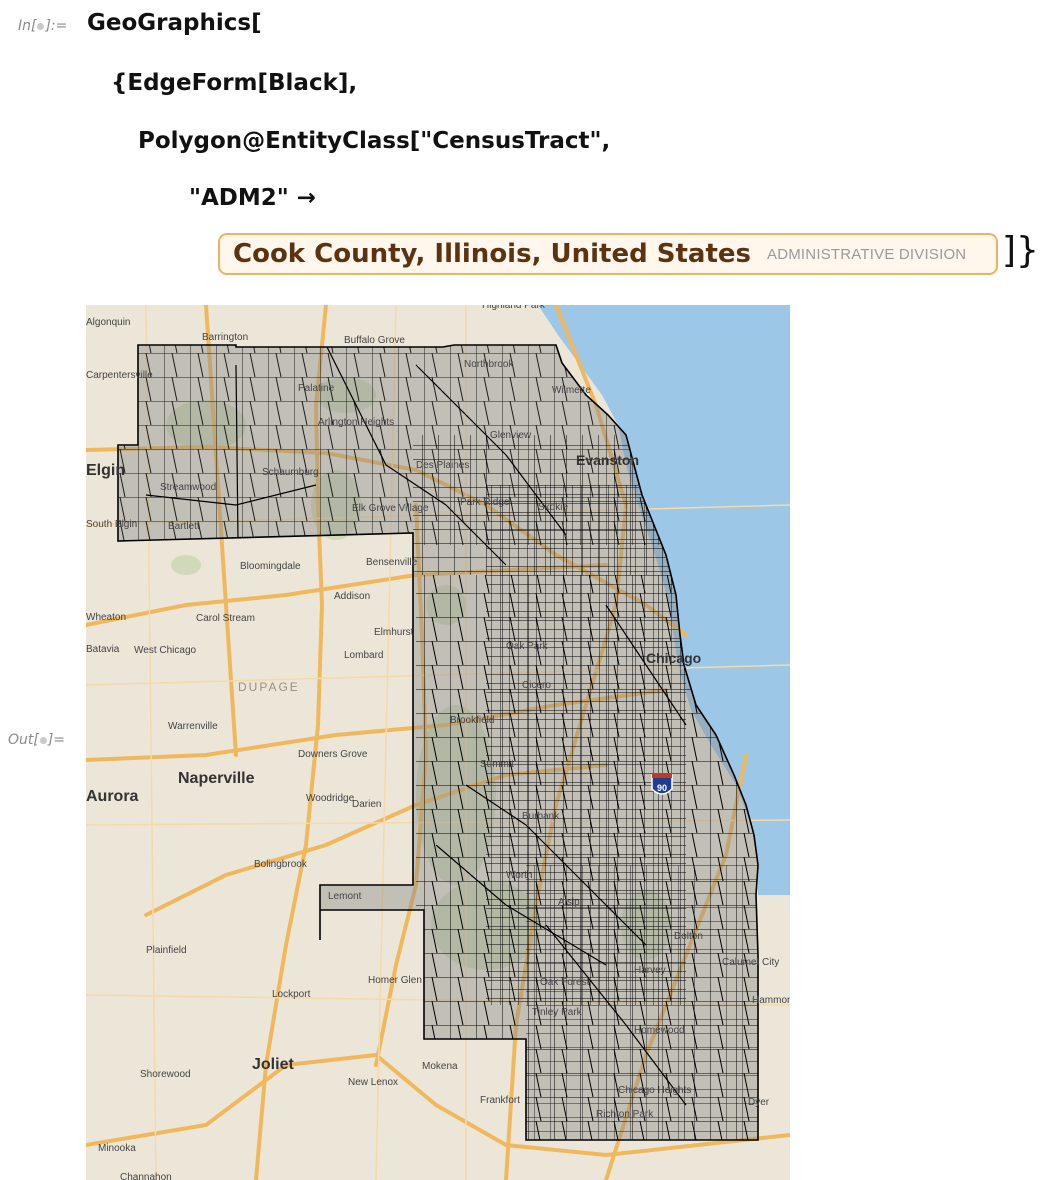 The image size is (1040, 1180). What do you see at coordinates (750, 962) in the screenshot?
I see `map-place-label: Calumet City` at bounding box center [750, 962].